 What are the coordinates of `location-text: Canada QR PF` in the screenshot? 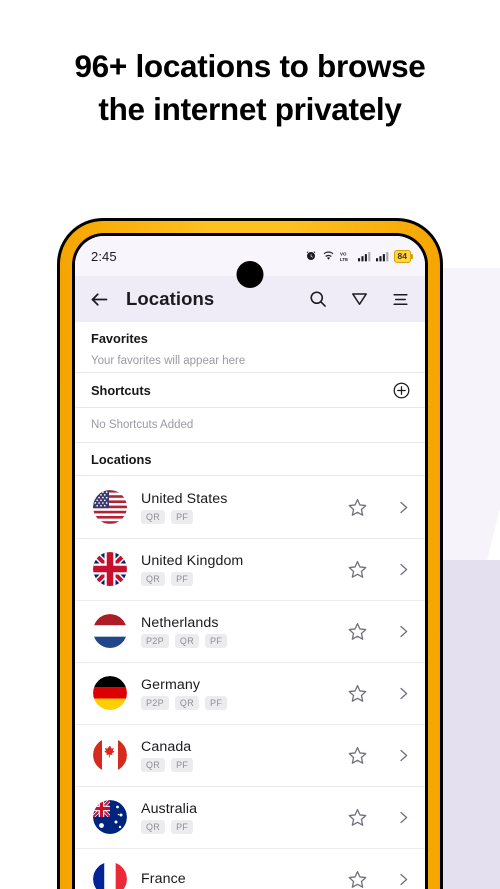 It's located at (167, 755).